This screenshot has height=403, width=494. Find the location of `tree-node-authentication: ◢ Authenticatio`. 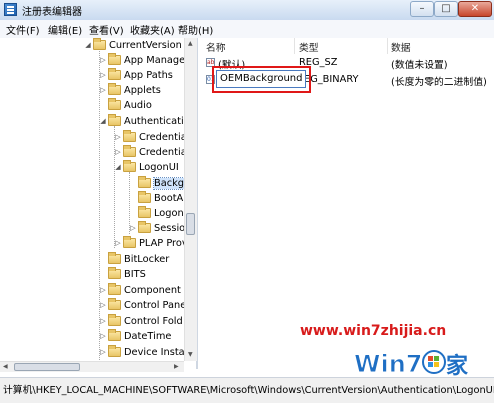

tree-node-authentication: ◢ Authenticatio is located at coordinates (144, 121).